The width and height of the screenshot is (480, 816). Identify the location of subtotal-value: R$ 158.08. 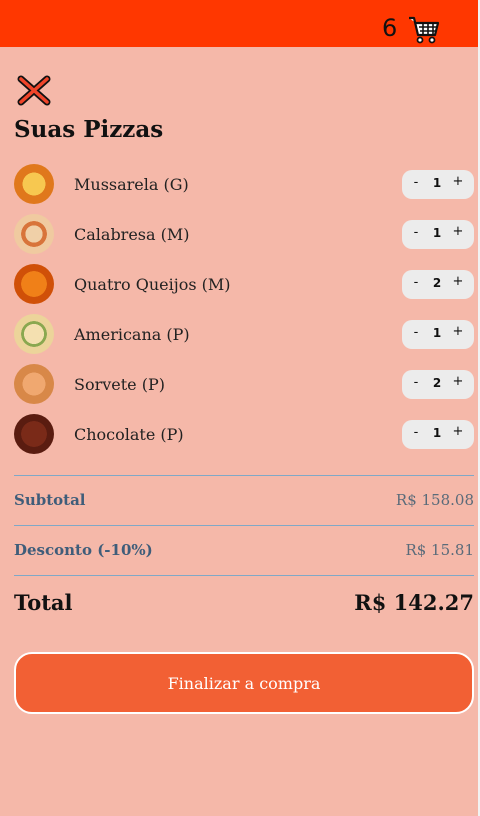
(434, 500).